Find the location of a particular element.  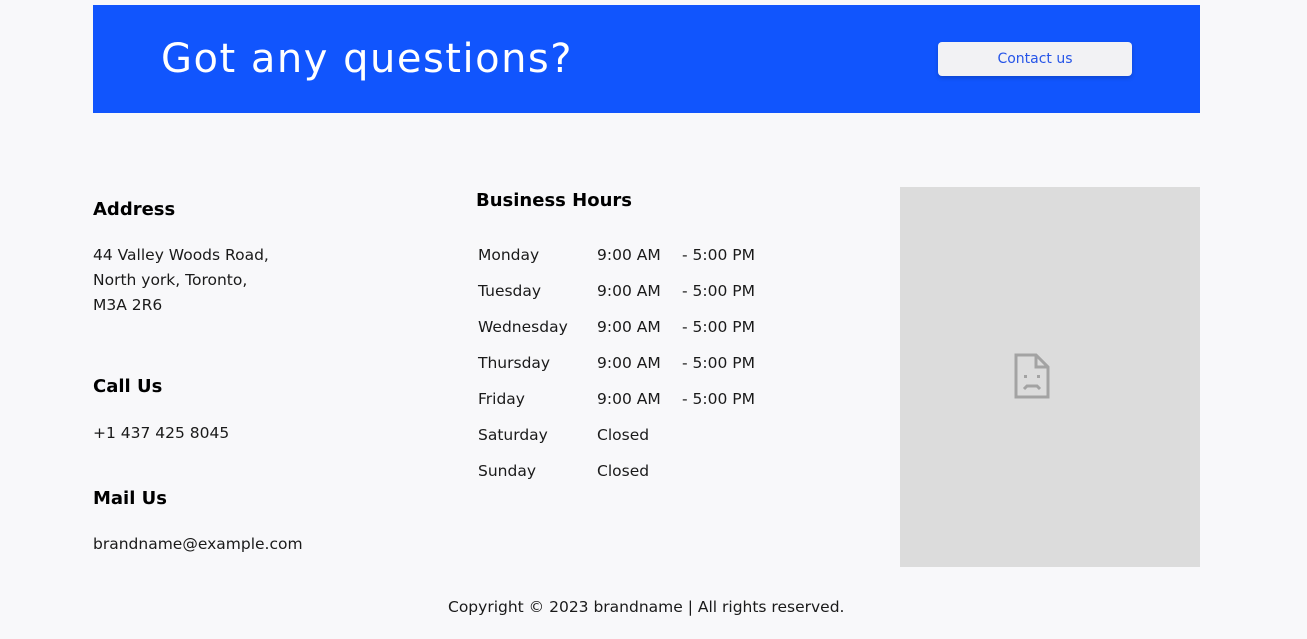

phone-number: +1 437 425 8045 is located at coordinates (161, 433).